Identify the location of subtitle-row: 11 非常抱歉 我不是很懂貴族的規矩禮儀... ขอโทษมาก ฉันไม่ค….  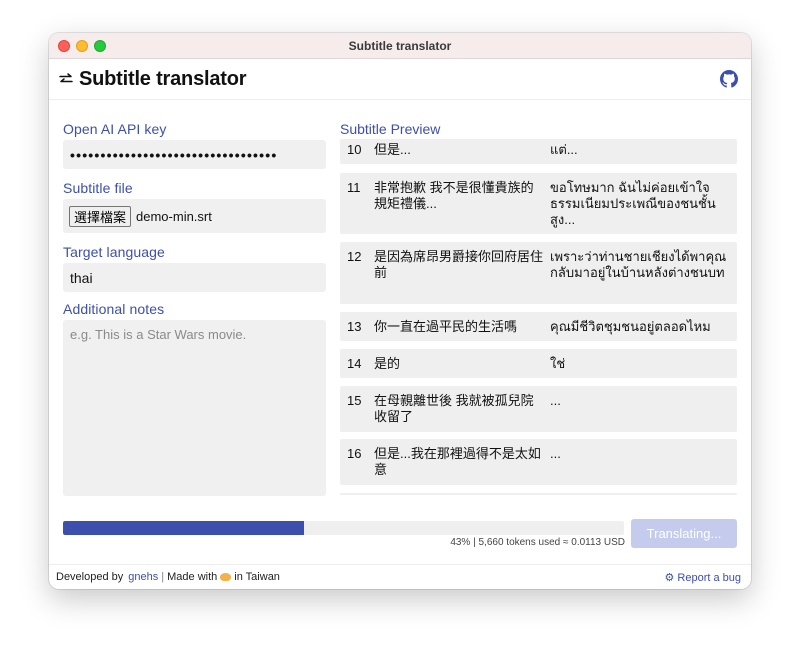
(538, 203).